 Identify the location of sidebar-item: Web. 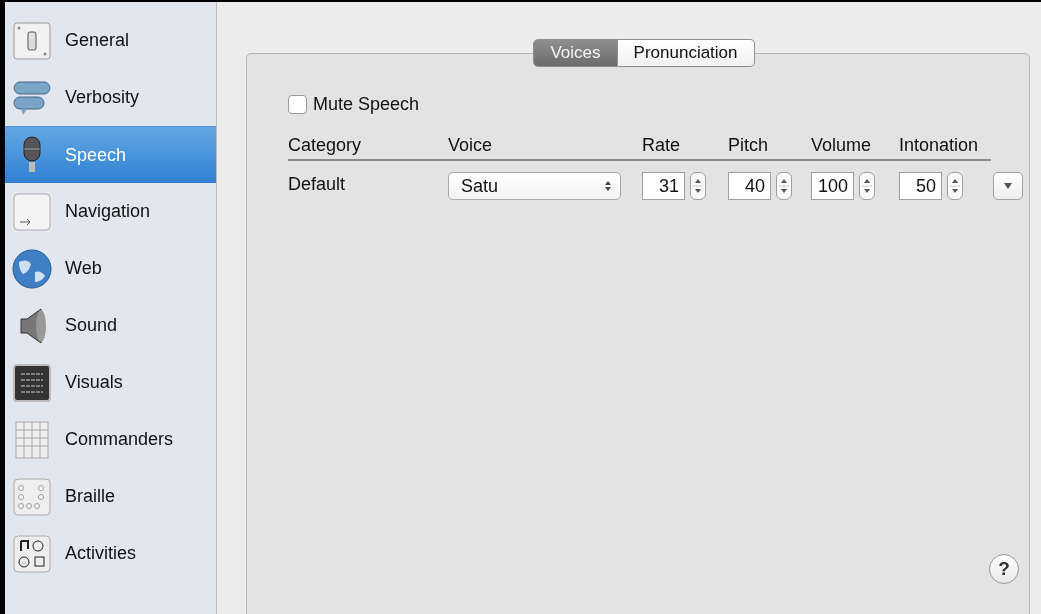
(110, 268).